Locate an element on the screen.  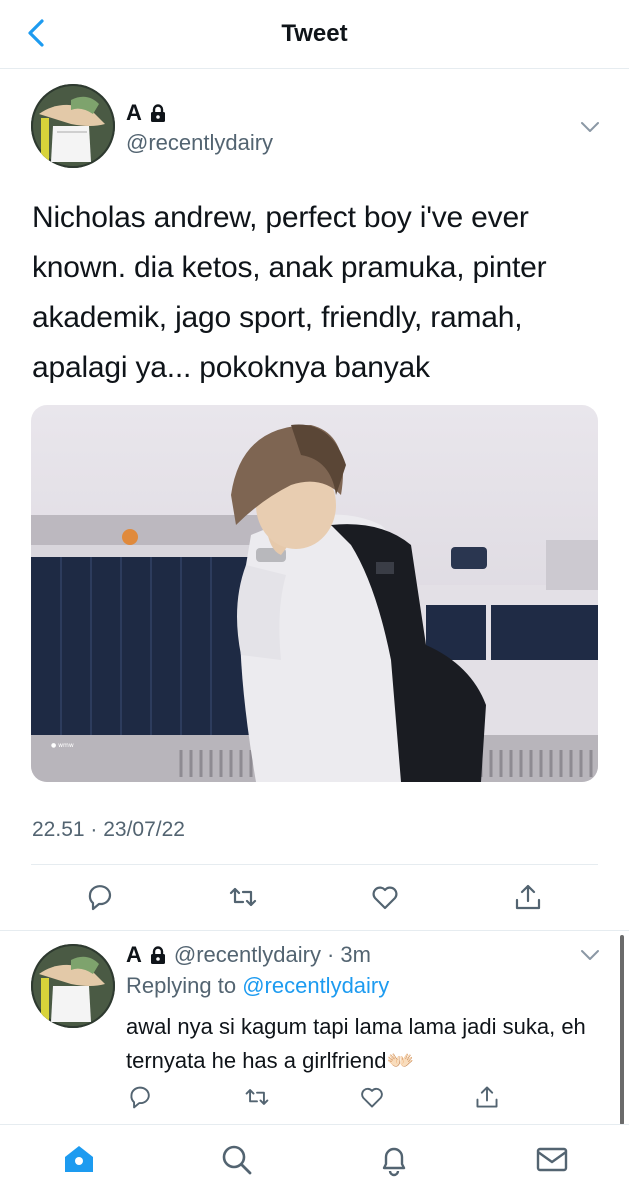
scrollbar is located at coordinates (622, 1030).